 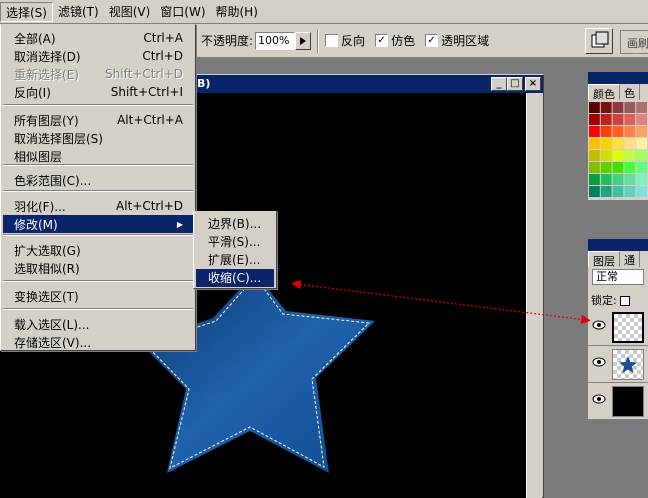 I want to click on menu-item: 扩大选取(G), so click(x=98, y=250).